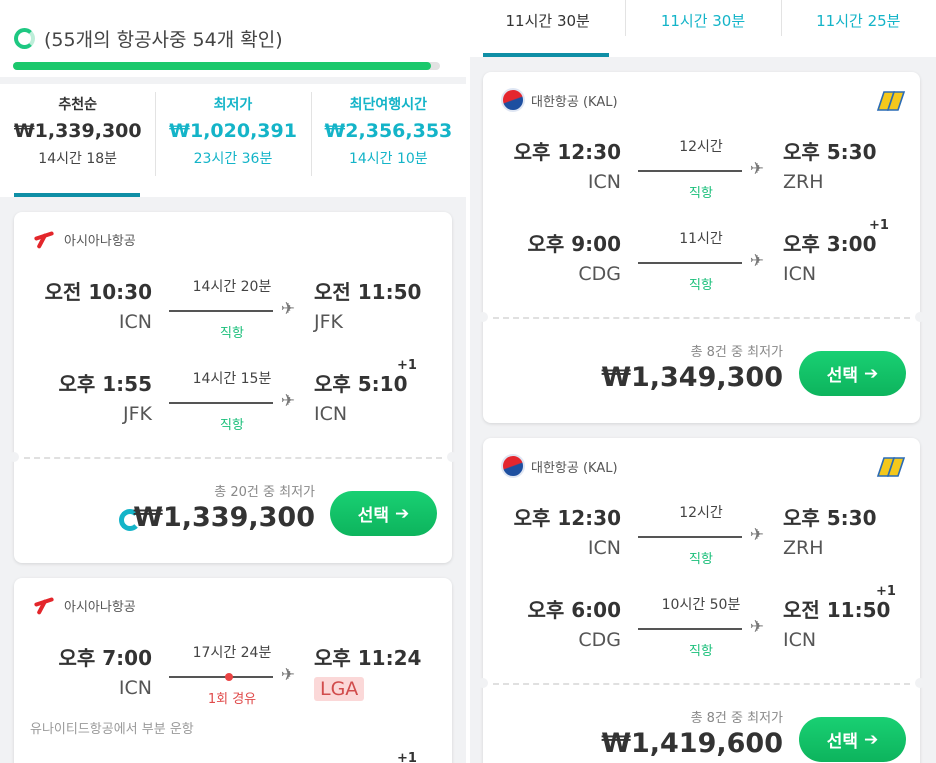  What do you see at coordinates (233, 159) in the screenshot?
I see `tab-duration: 23시간 36분` at bounding box center [233, 159].